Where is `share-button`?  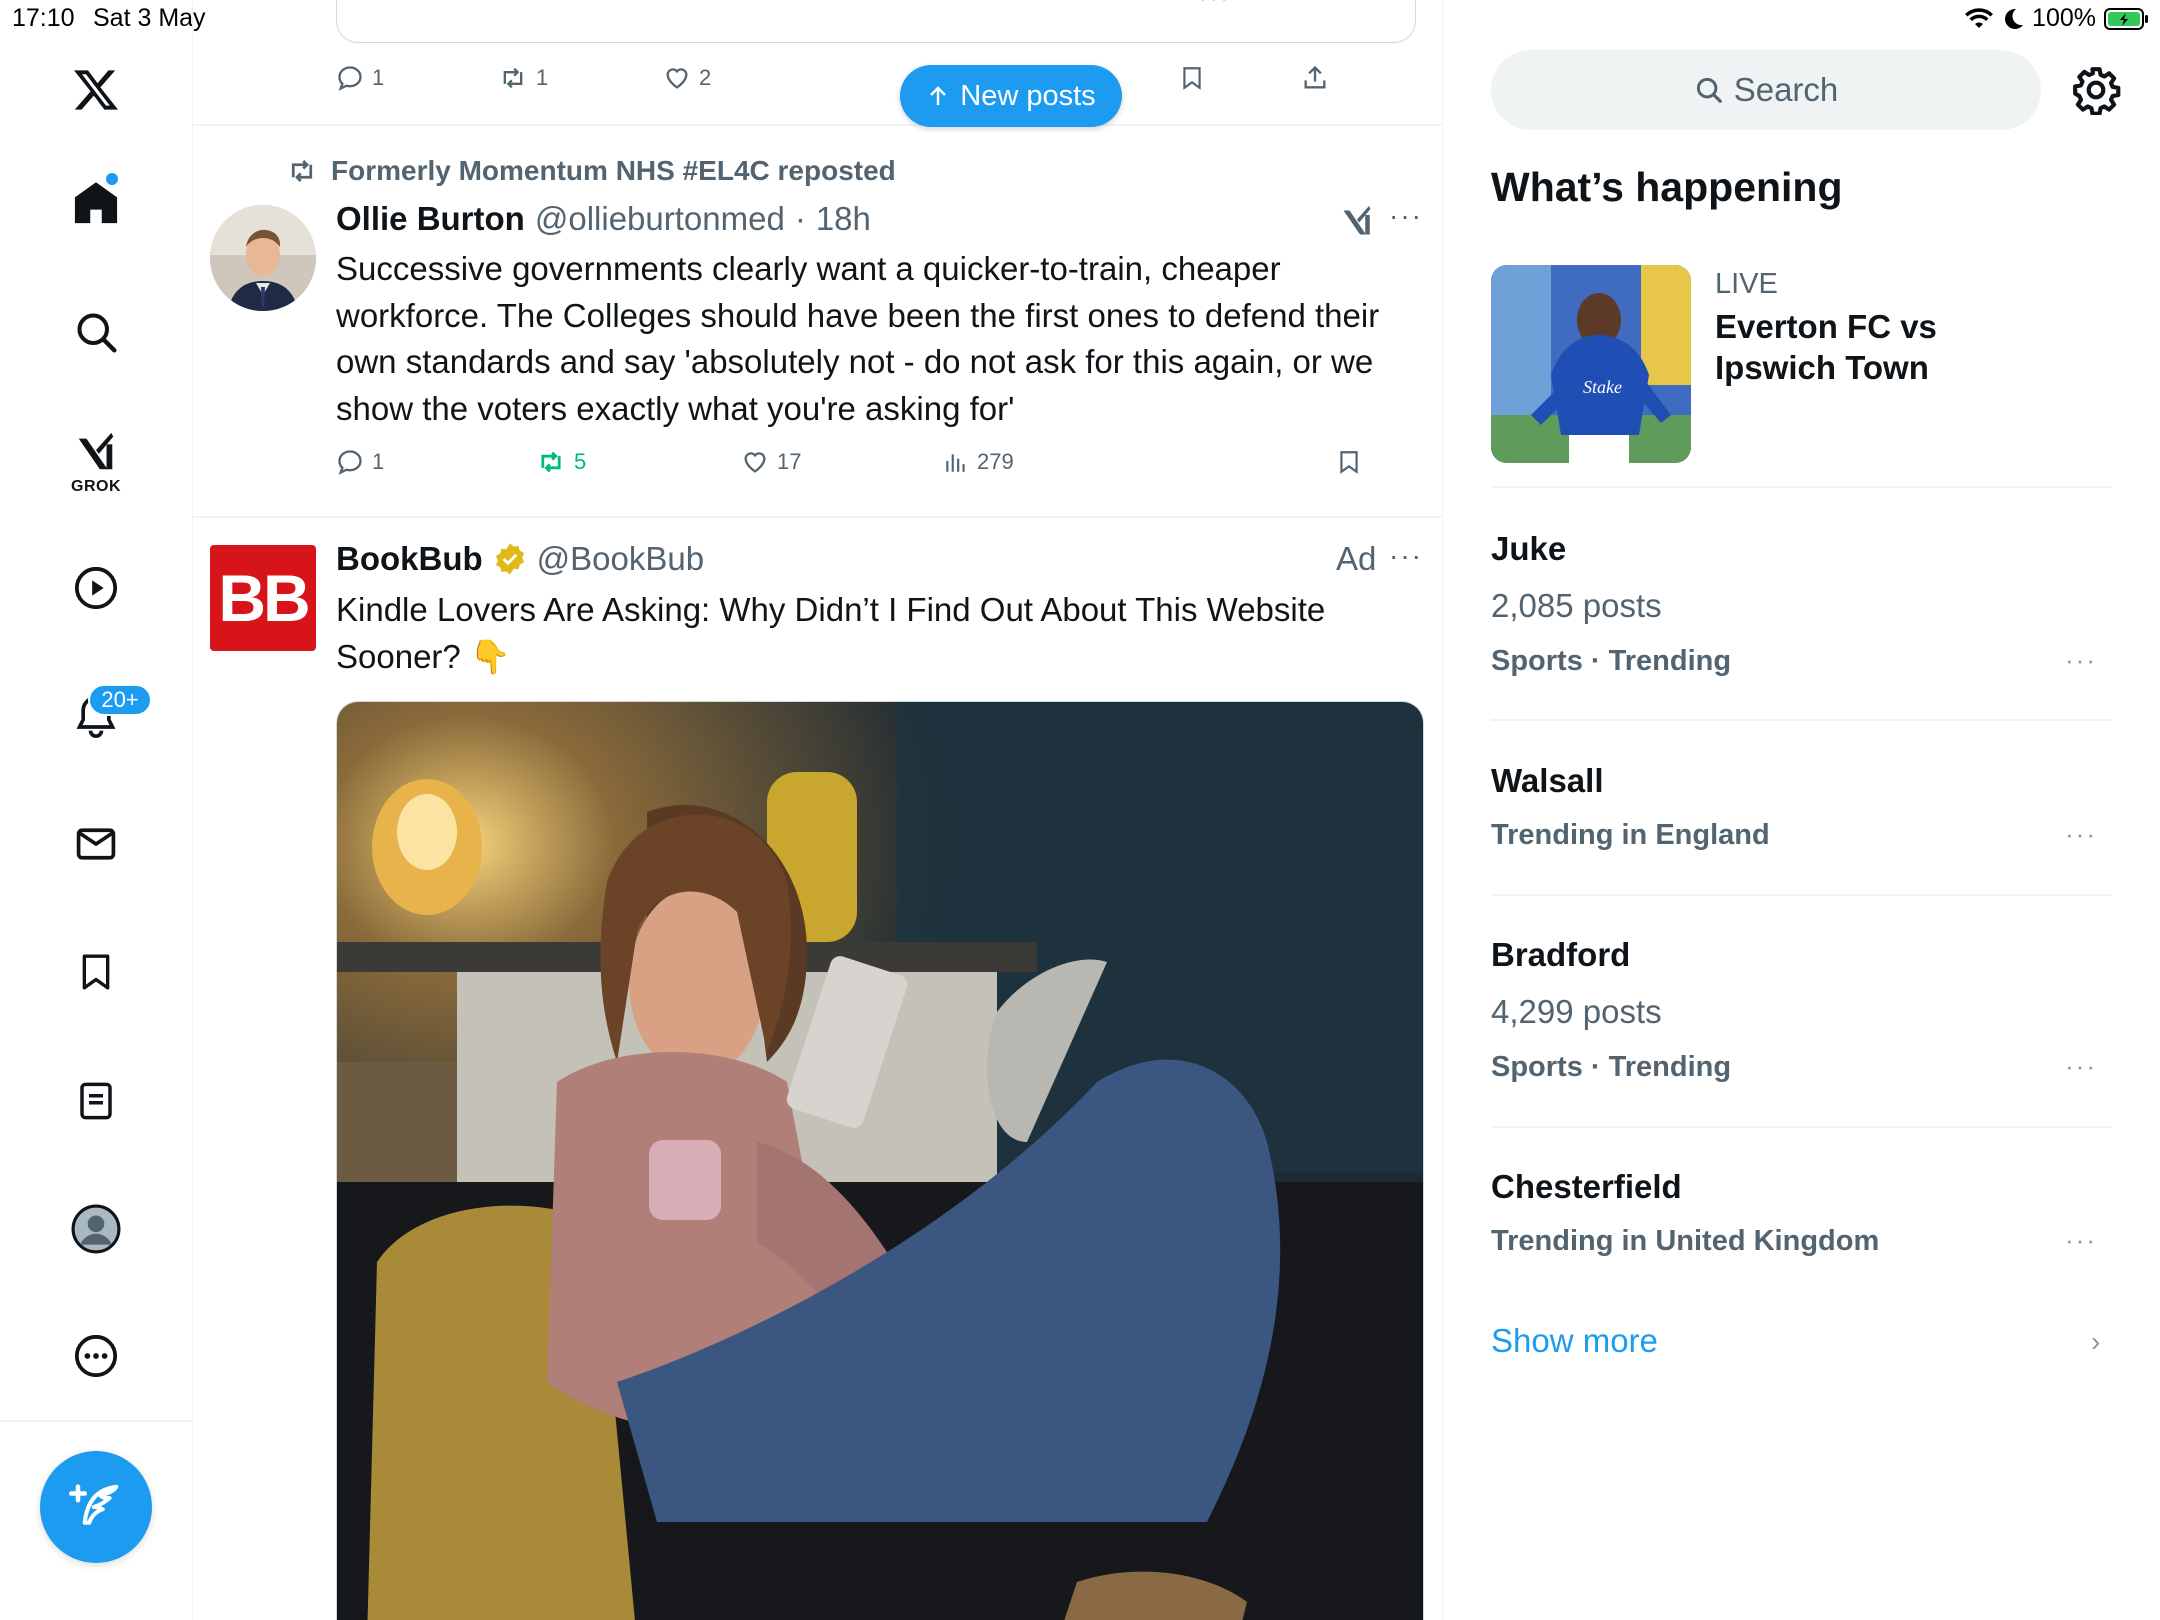 share-button is located at coordinates (1315, 78).